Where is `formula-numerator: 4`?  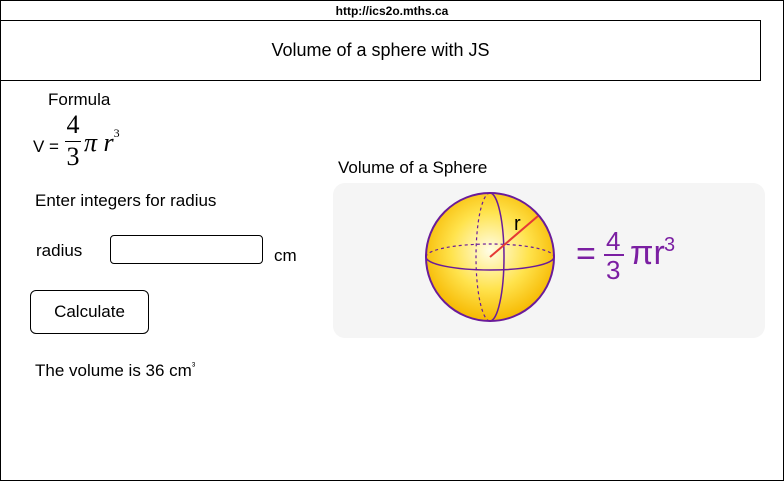
formula-numerator: 4 is located at coordinates (73, 124).